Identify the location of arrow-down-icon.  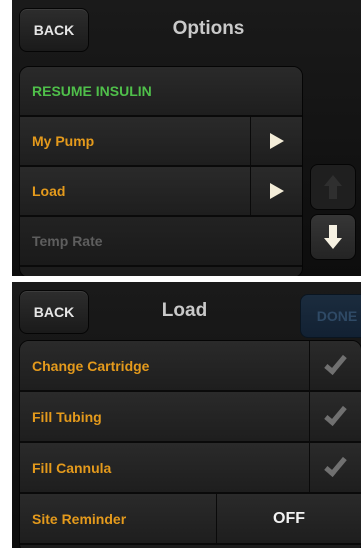
(333, 237).